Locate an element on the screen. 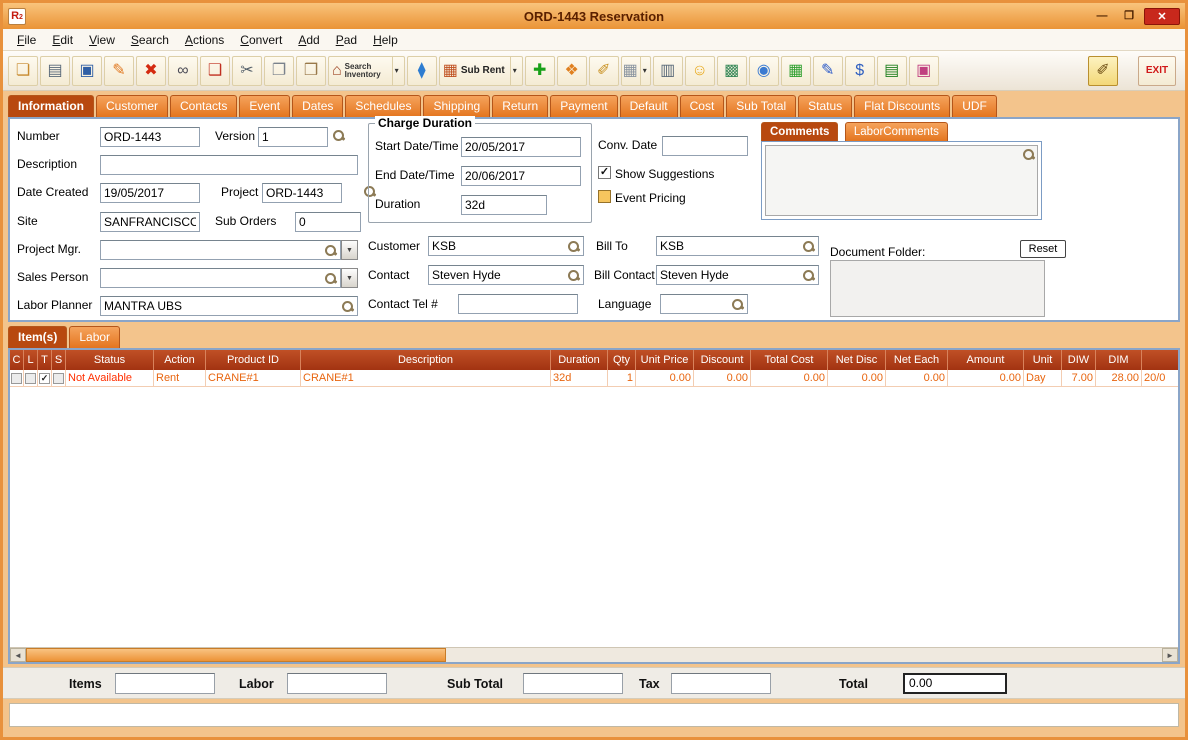 Image resolution: width=1188 pixels, height=740 pixels. column-header-unit-price: Unit Price is located at coordinates (665, 360).